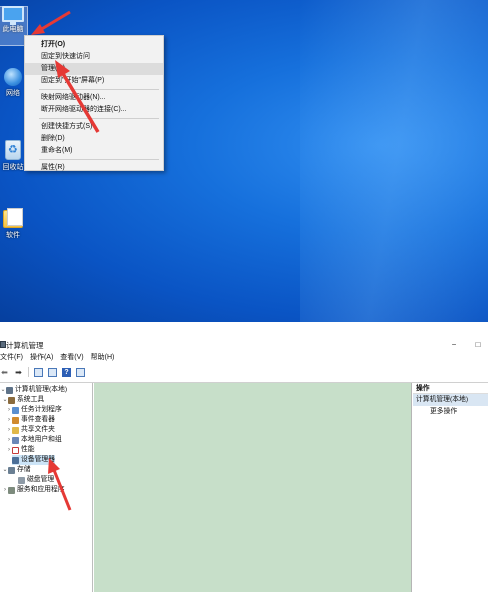 Image resolution: width=488 pixels, height=592 pixels. I want to click on actions-header: 操作, so click(450, 388).